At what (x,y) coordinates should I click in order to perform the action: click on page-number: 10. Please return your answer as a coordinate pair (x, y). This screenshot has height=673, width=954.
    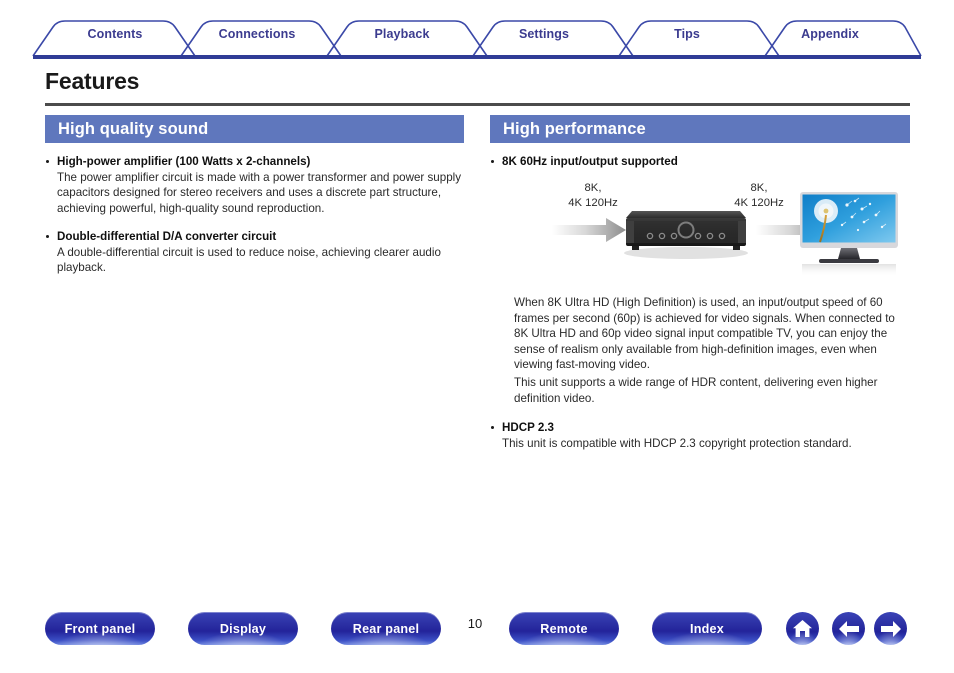
    Looking at the image, I should click on (475, 623).